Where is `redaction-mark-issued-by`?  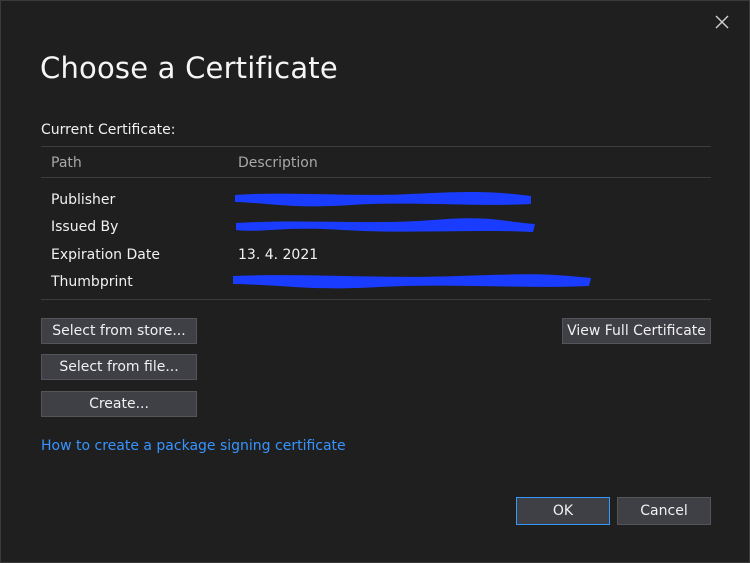 redaction-mark-issued-by is located at coordinates (385, 225).